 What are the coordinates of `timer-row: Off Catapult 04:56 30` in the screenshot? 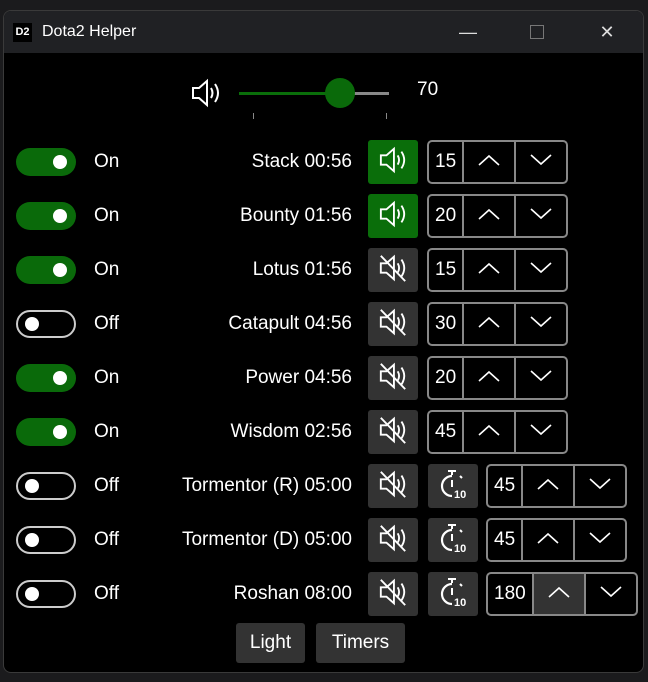 It's located at (323, 324).